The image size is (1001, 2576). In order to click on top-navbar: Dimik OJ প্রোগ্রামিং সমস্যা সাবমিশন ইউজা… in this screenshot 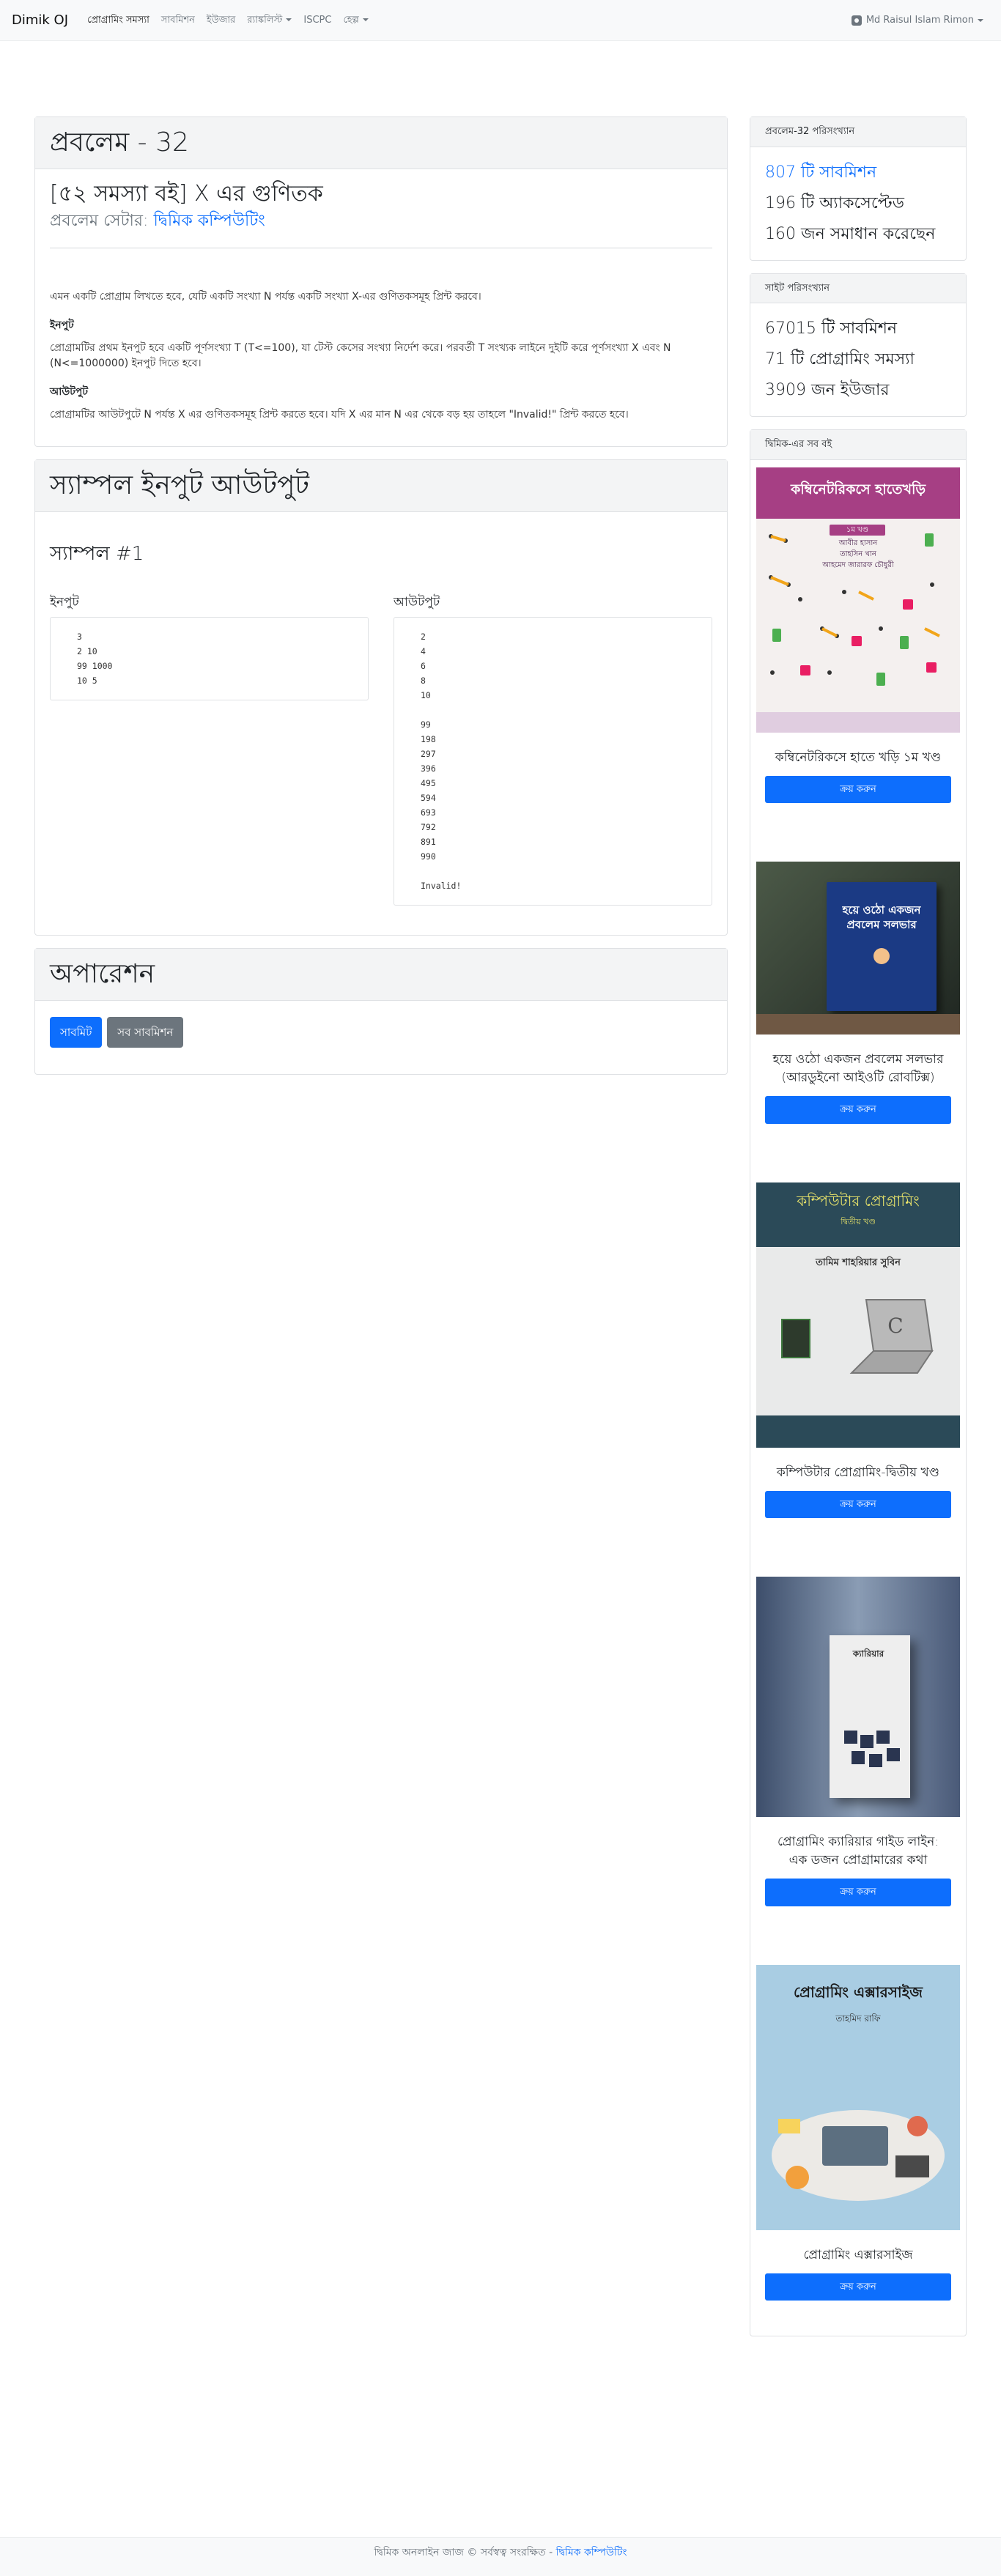, I will do `click(500, 20)`.